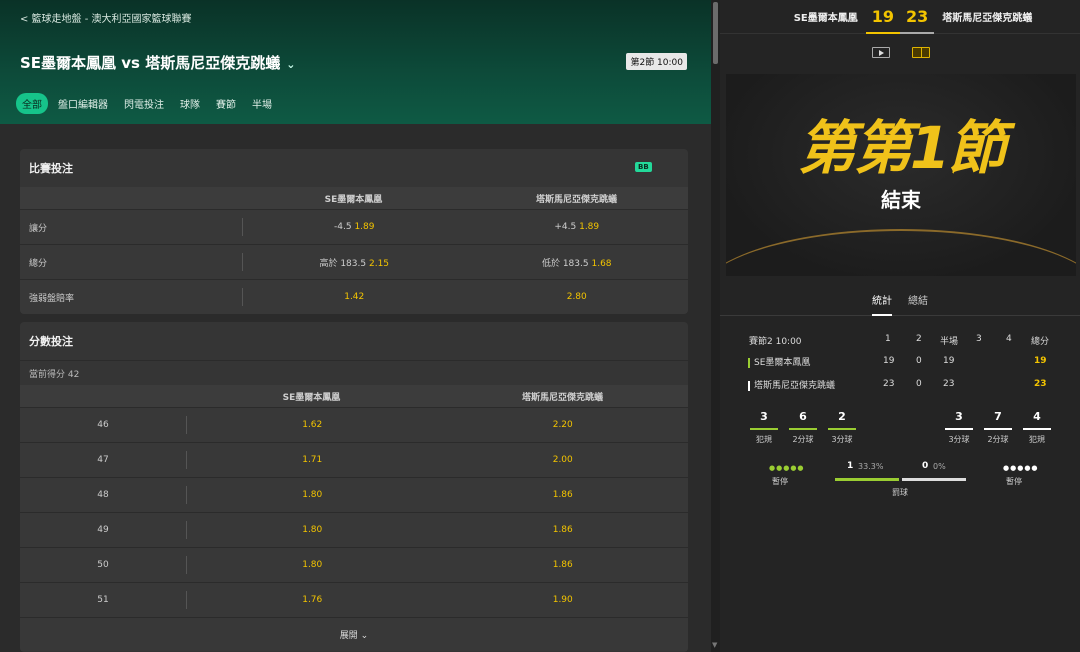 The height and width of the screenshot is (652, 1080). I want to click on odds-button: 低於 183.5 1.68, so click(577, 262).